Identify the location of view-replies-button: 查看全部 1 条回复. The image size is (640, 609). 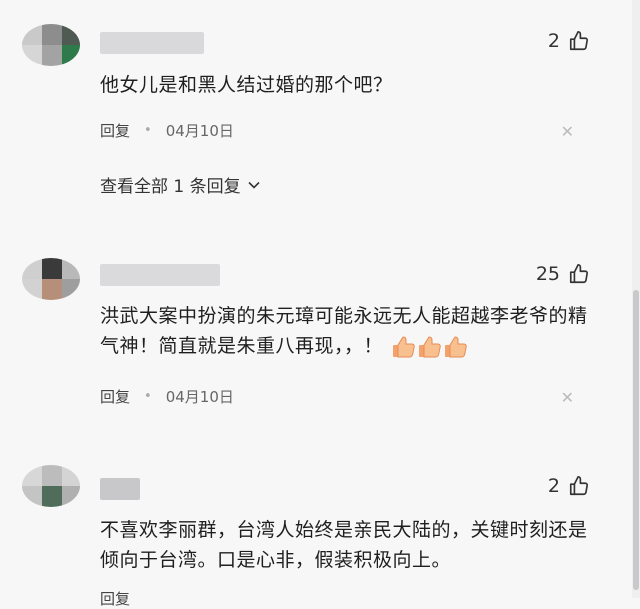
(180, 184).